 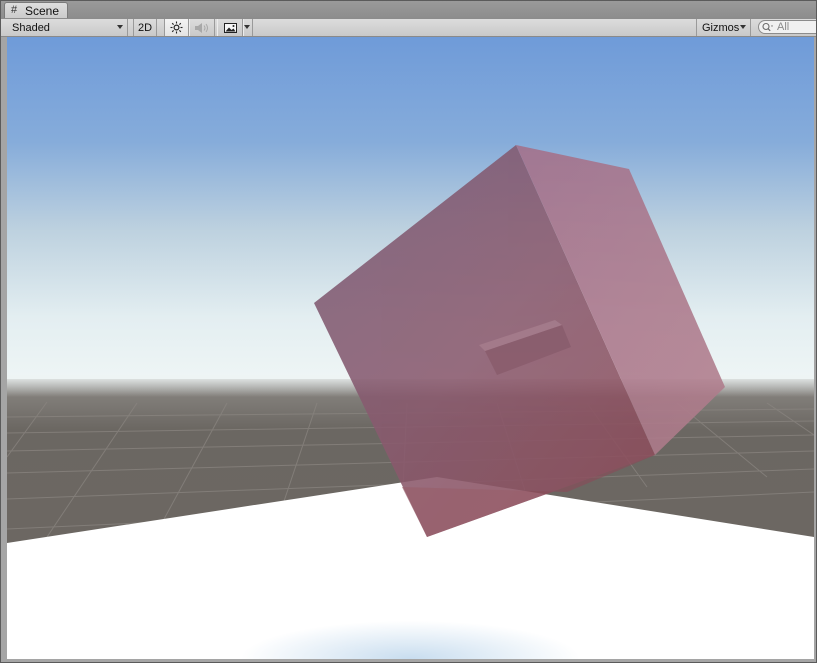 I want to click on shading-mode-label: Shaded, so click(x=31, y=27).